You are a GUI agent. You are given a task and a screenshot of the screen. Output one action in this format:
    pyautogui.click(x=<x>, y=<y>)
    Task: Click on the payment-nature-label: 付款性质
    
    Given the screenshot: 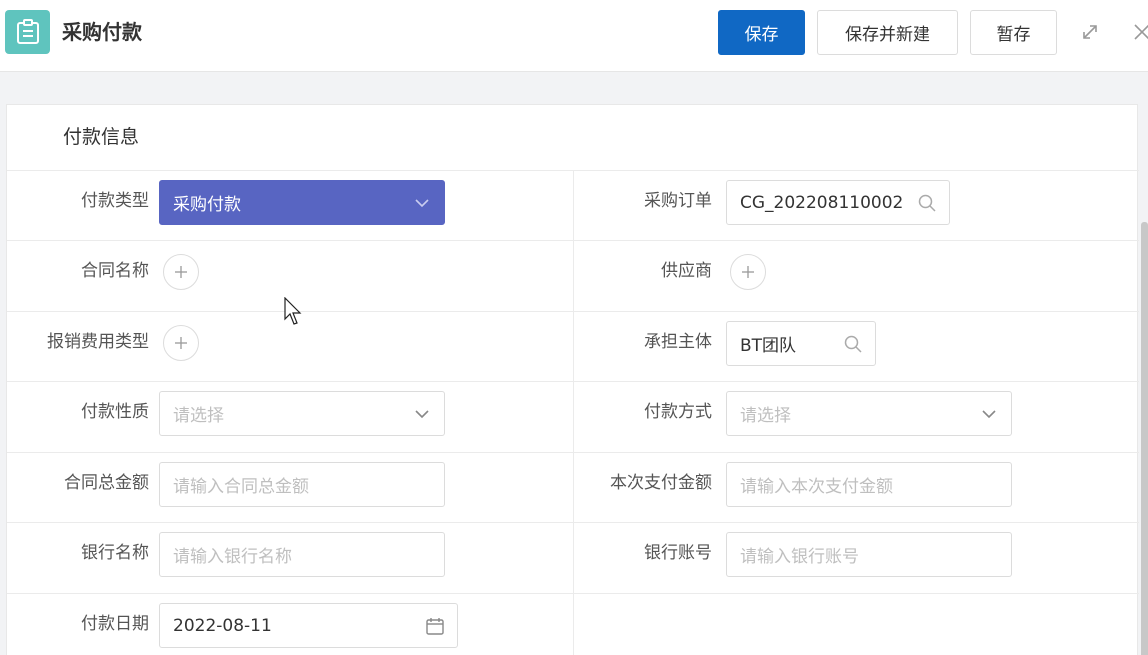 What is the action you would take?
    pyautogui.click(x=115, y=412)
    